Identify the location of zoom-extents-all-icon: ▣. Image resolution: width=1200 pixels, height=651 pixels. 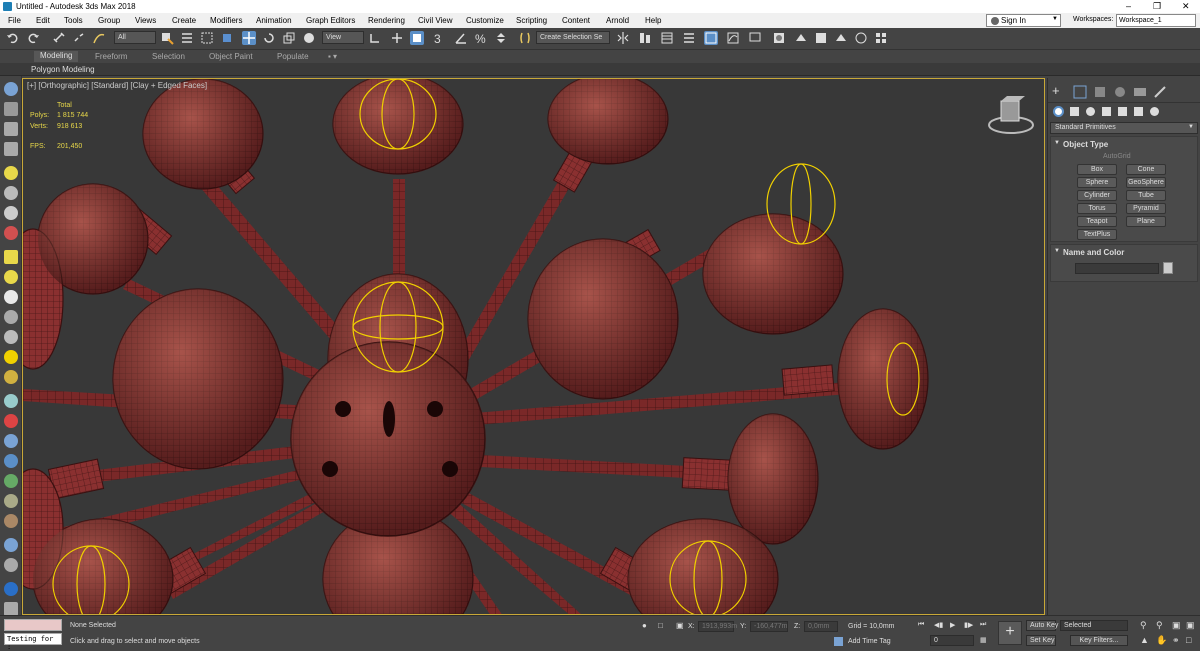
(1190, 625).